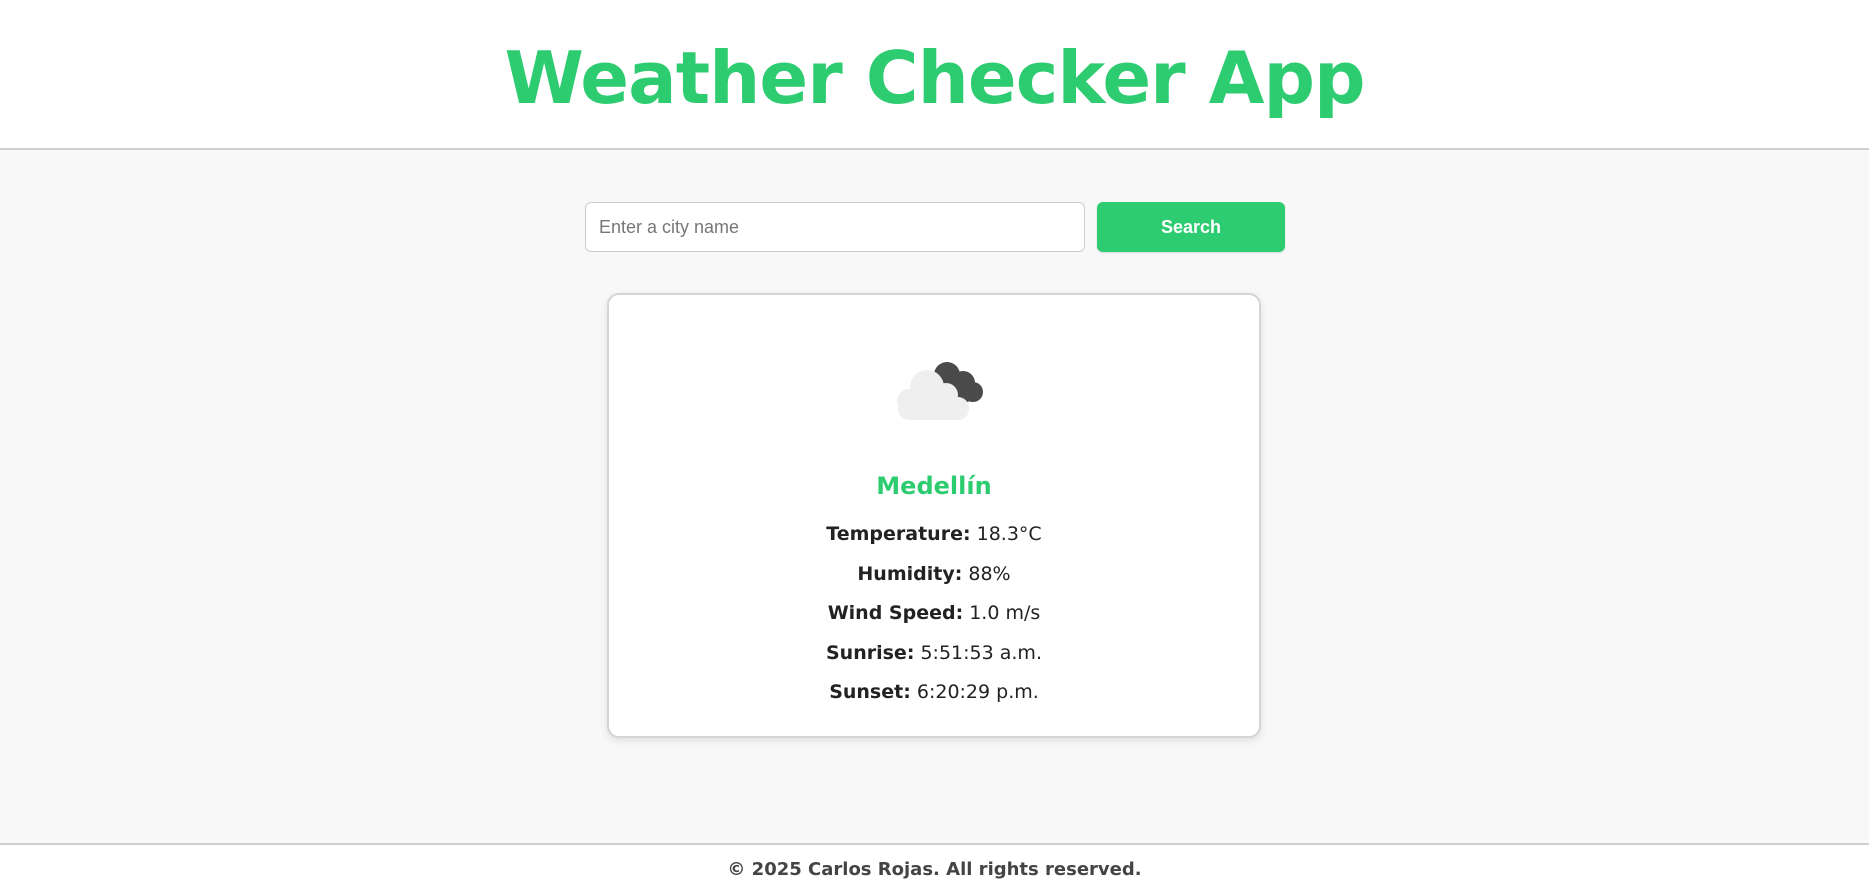 The height and width of the screenshot is (895, 1869). Describe the element at coordinates (898, 534) in the screenshot. I see `temperature-label: Temperature:` at that location.